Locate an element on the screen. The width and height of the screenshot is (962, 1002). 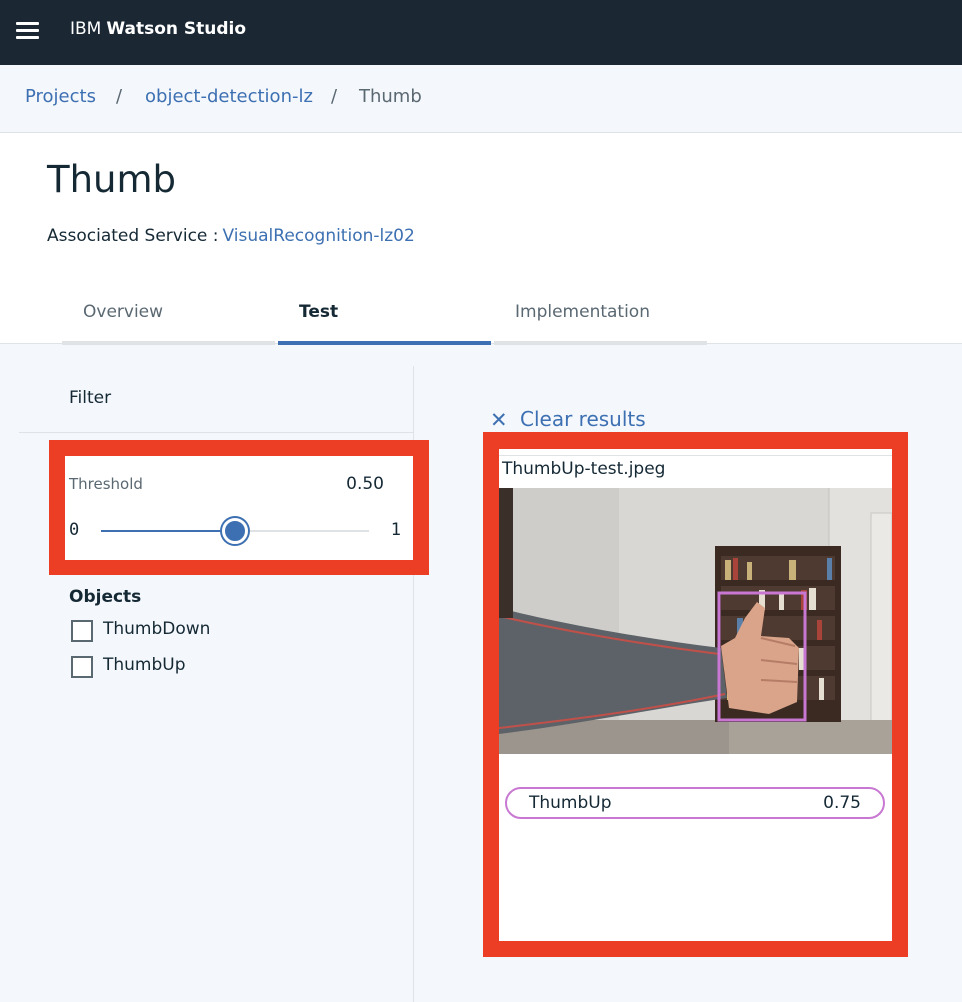
tab-implementation: Implementation is located at coordinates (600, 318).